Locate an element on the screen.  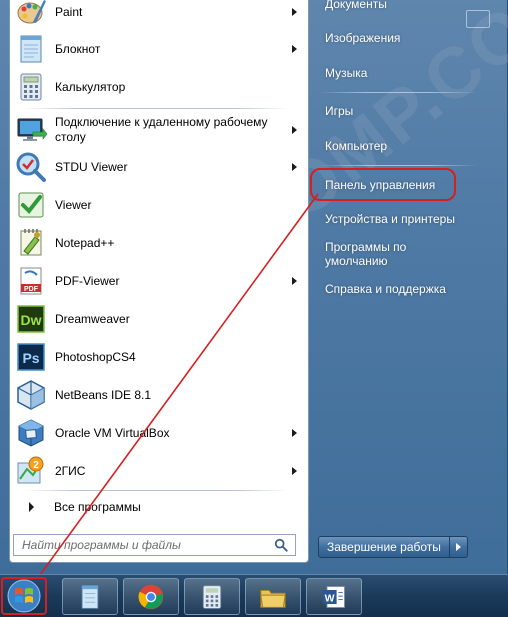
notepad-icon is located at coordinates (90, 596).